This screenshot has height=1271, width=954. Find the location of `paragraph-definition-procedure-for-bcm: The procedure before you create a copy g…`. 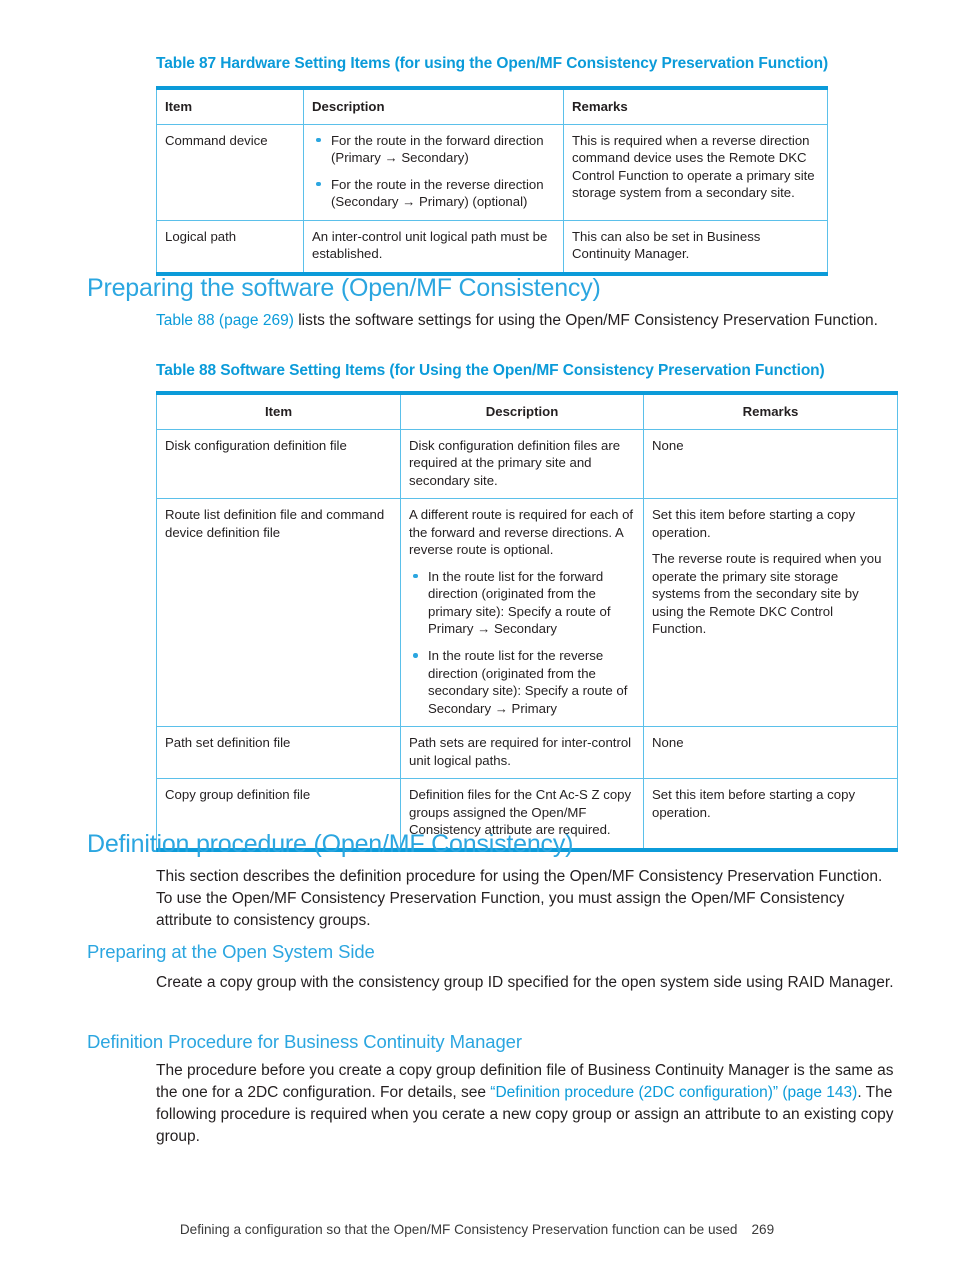

paragraph-definition-procedure-for-bcm: The procedure before you create a copy g… is located at coordinates (528, 1104).